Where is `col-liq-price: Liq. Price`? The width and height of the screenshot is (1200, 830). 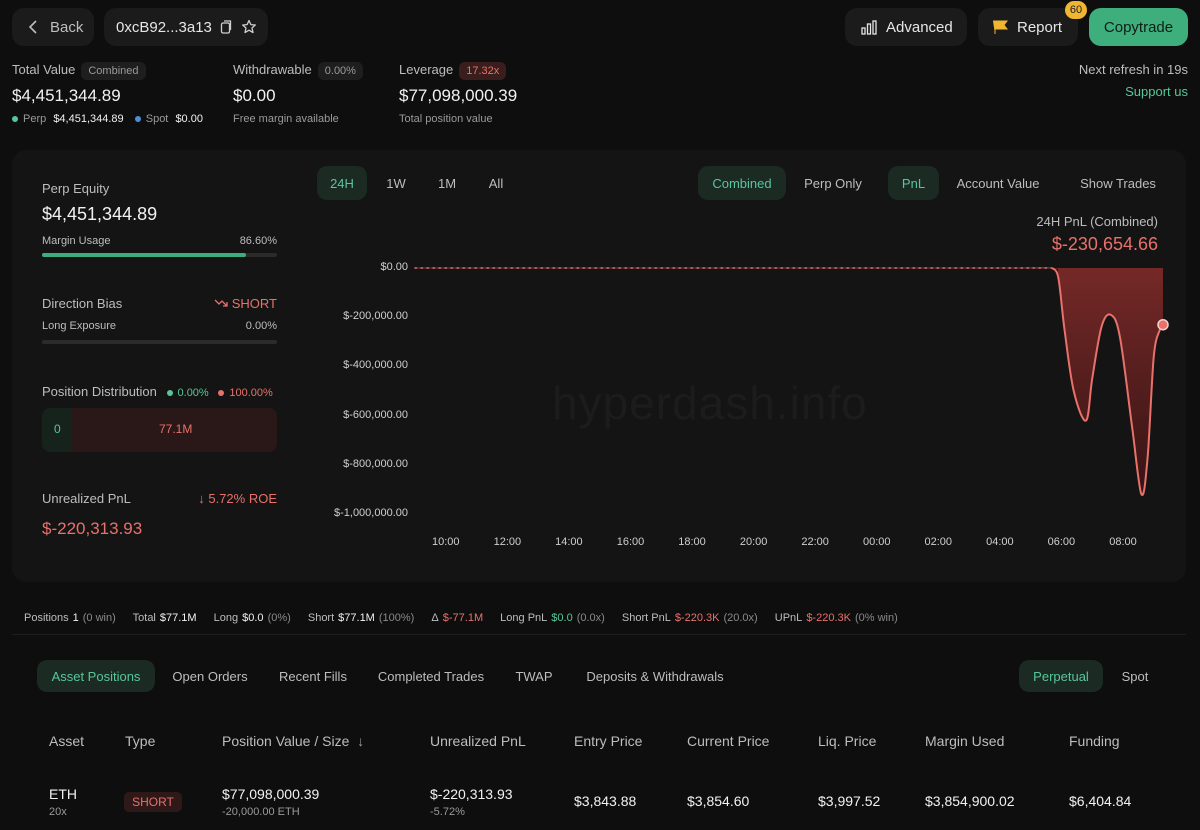 col-liq-price: Liq. Price is located at coordinates (847, 741).